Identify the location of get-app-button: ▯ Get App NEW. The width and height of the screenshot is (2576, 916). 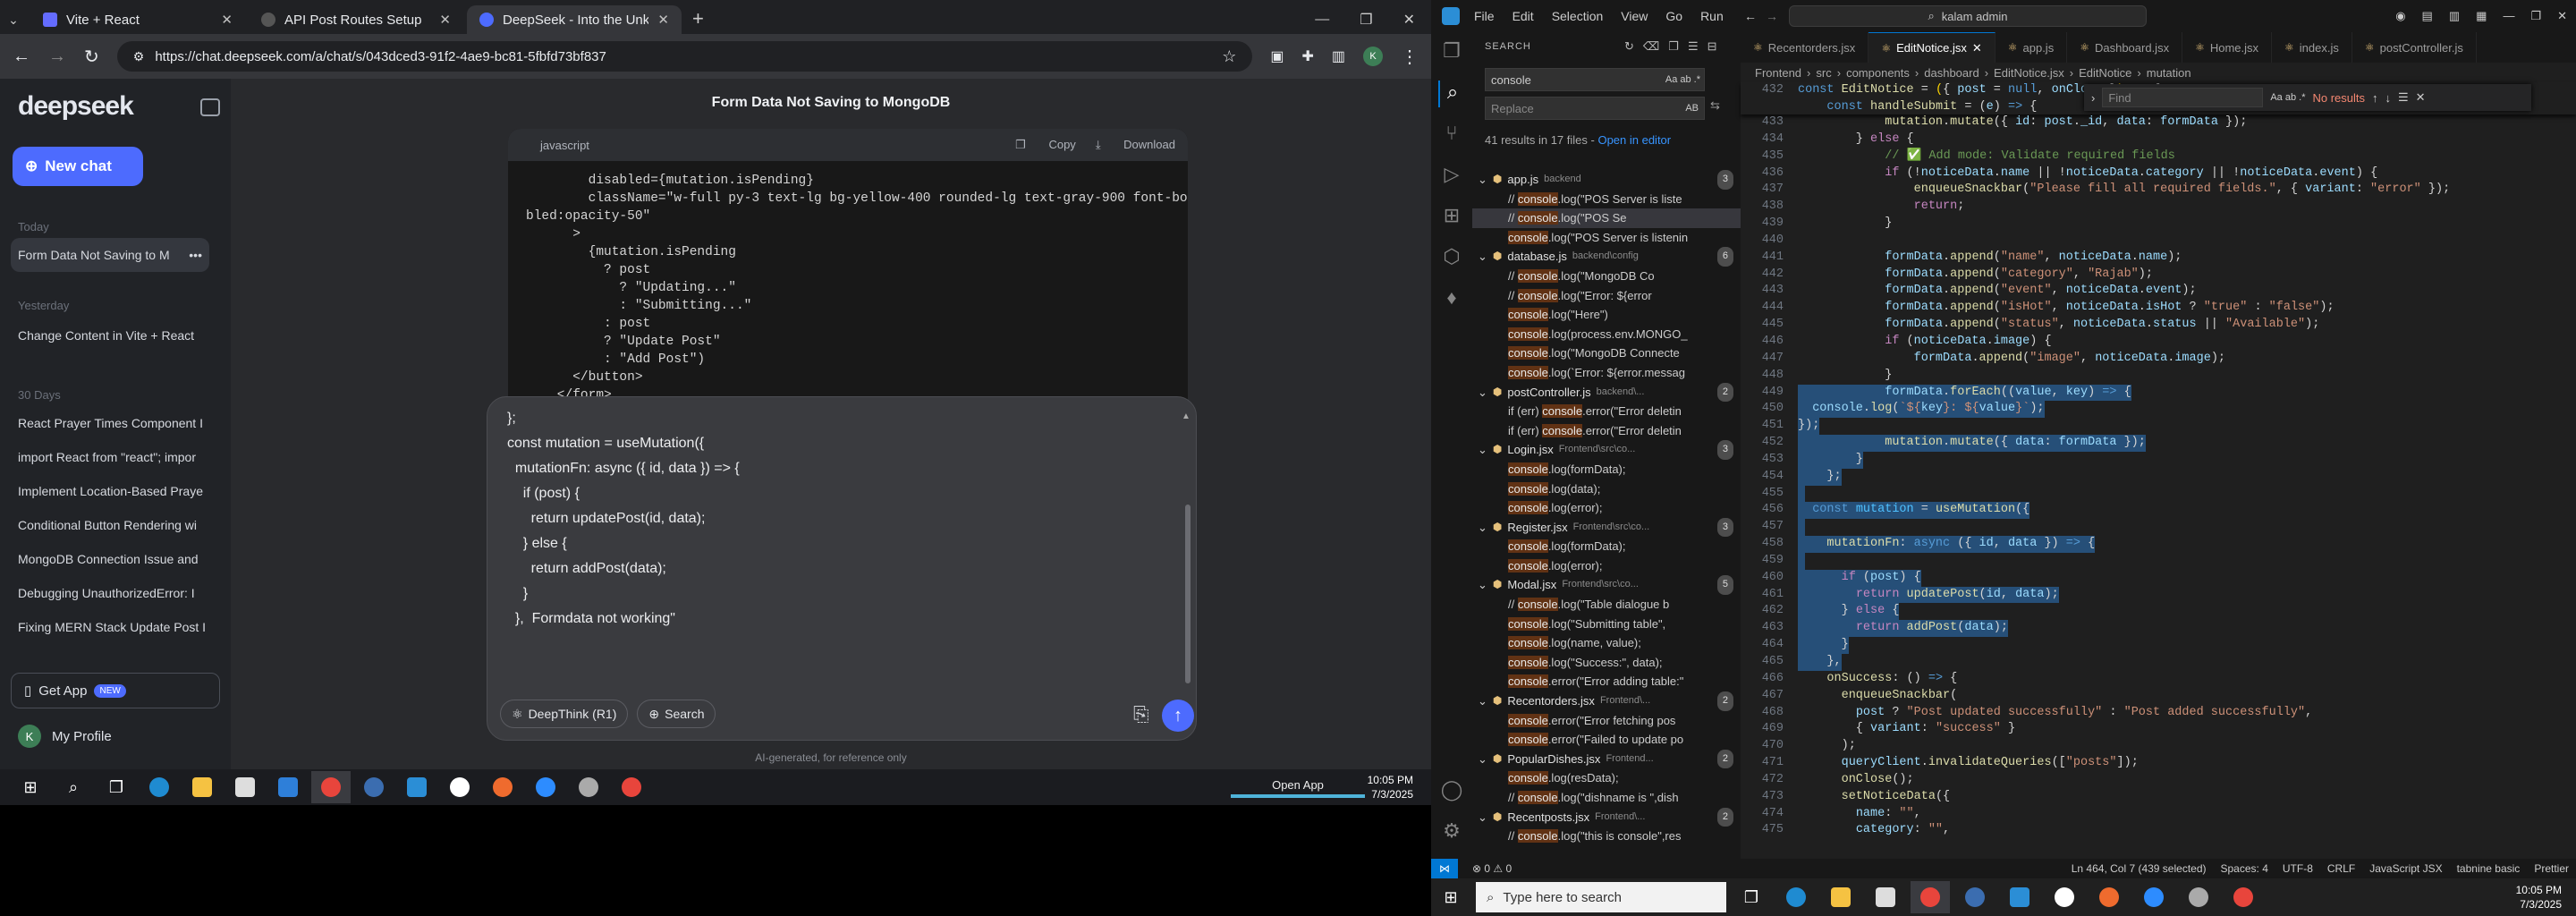
(115, 690).